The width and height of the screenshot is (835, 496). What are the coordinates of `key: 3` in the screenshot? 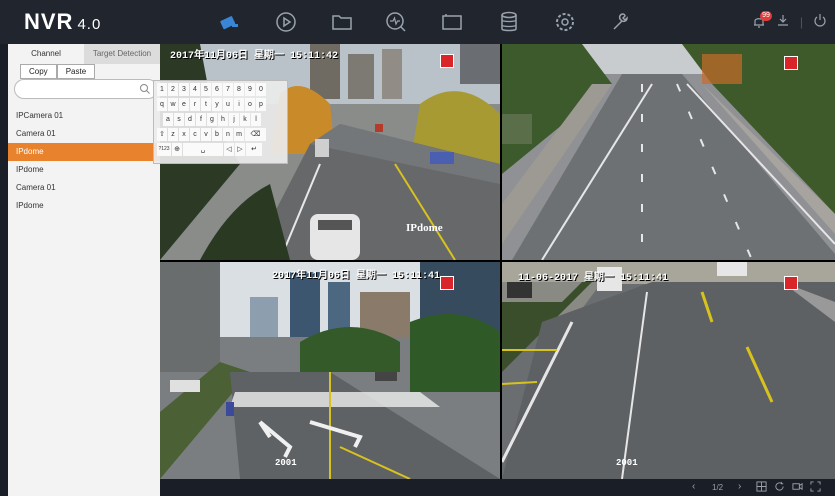 It's located at (184, 89).